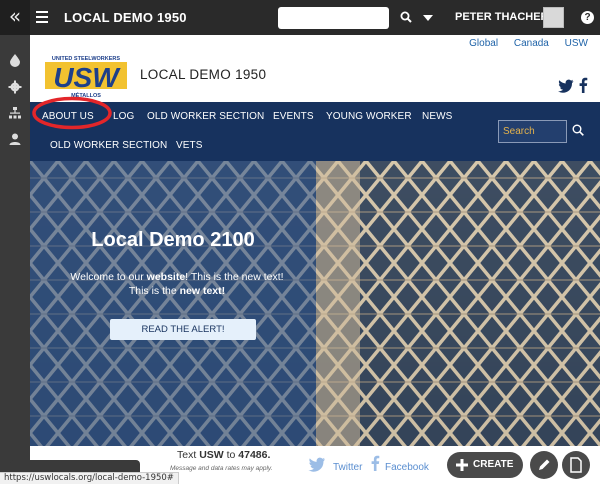 This screenshot has height=484, width=600. What do you see at coordinates (15, 87) in the screenshot?
I see `gear-icon` at bounding box center [15, 87].